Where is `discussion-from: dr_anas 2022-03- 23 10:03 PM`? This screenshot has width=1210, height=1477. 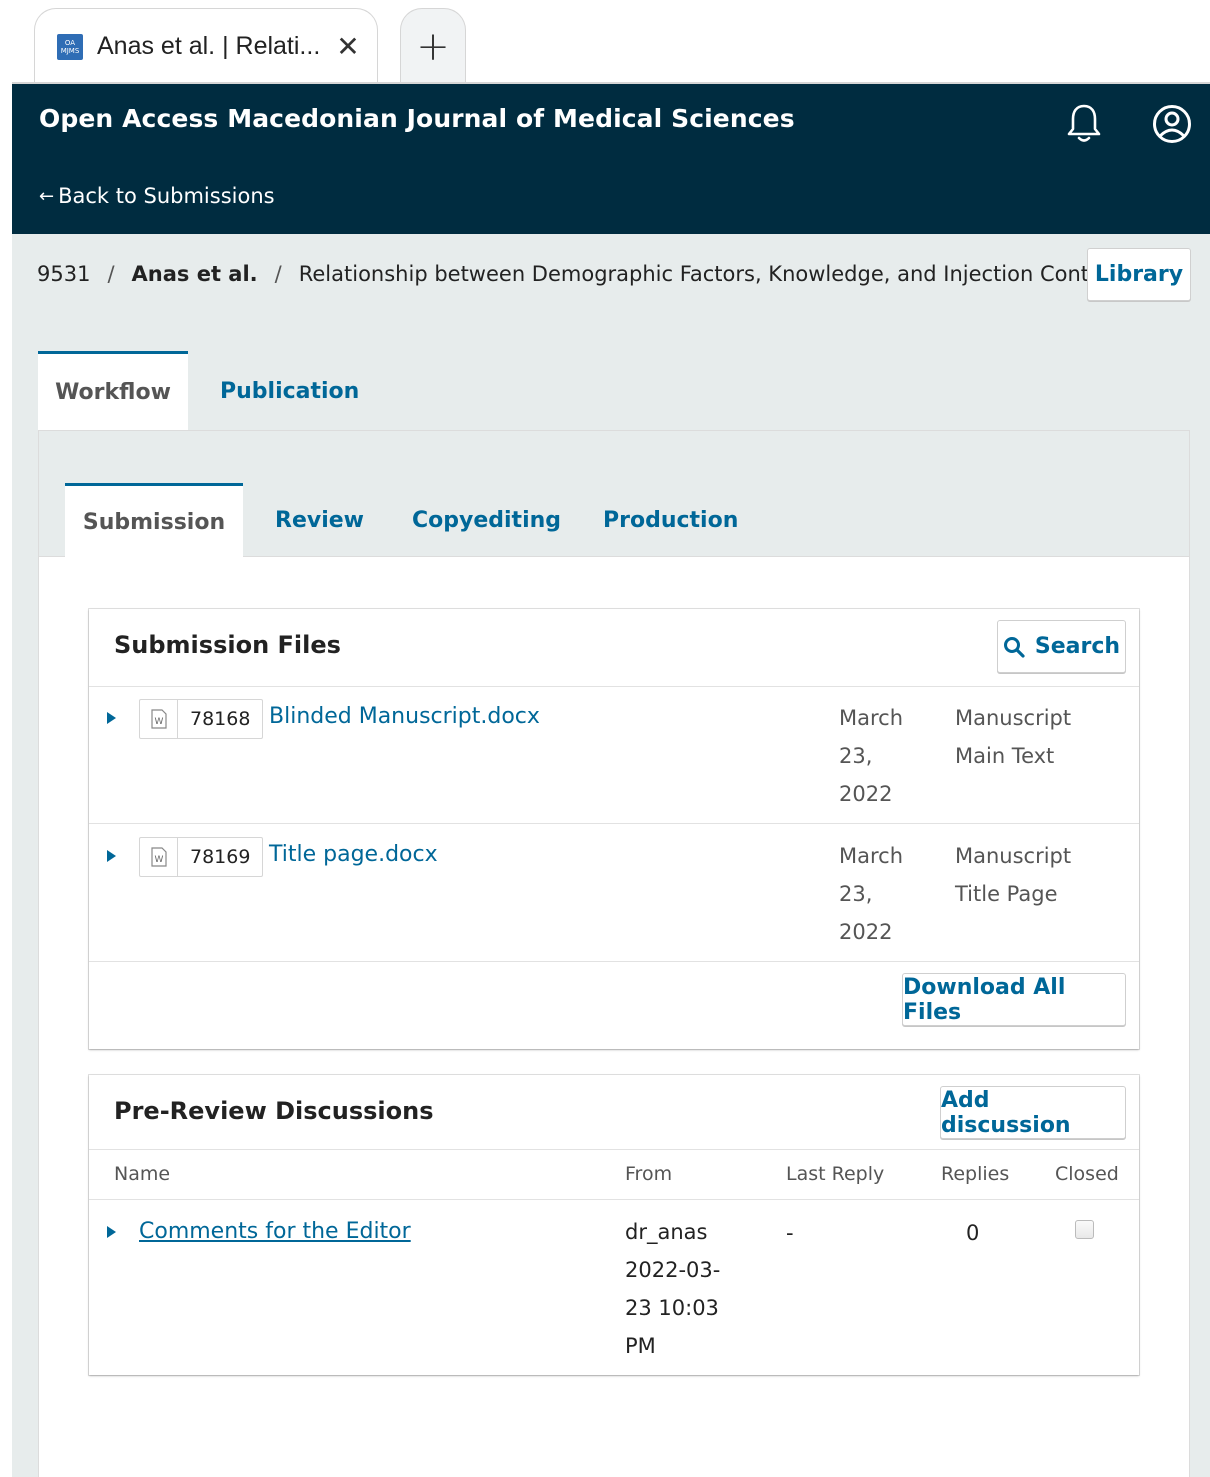 discussion-from: dr_anas 2022-03- 23 10:03 PM is located at coordinates (680, 1289).